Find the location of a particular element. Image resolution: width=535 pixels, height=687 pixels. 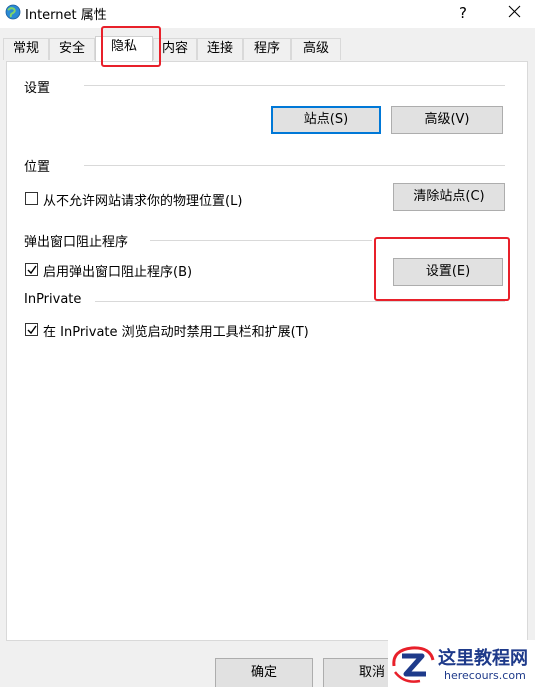

watermark-url: herecours.com is located at coordinates (485, 675).